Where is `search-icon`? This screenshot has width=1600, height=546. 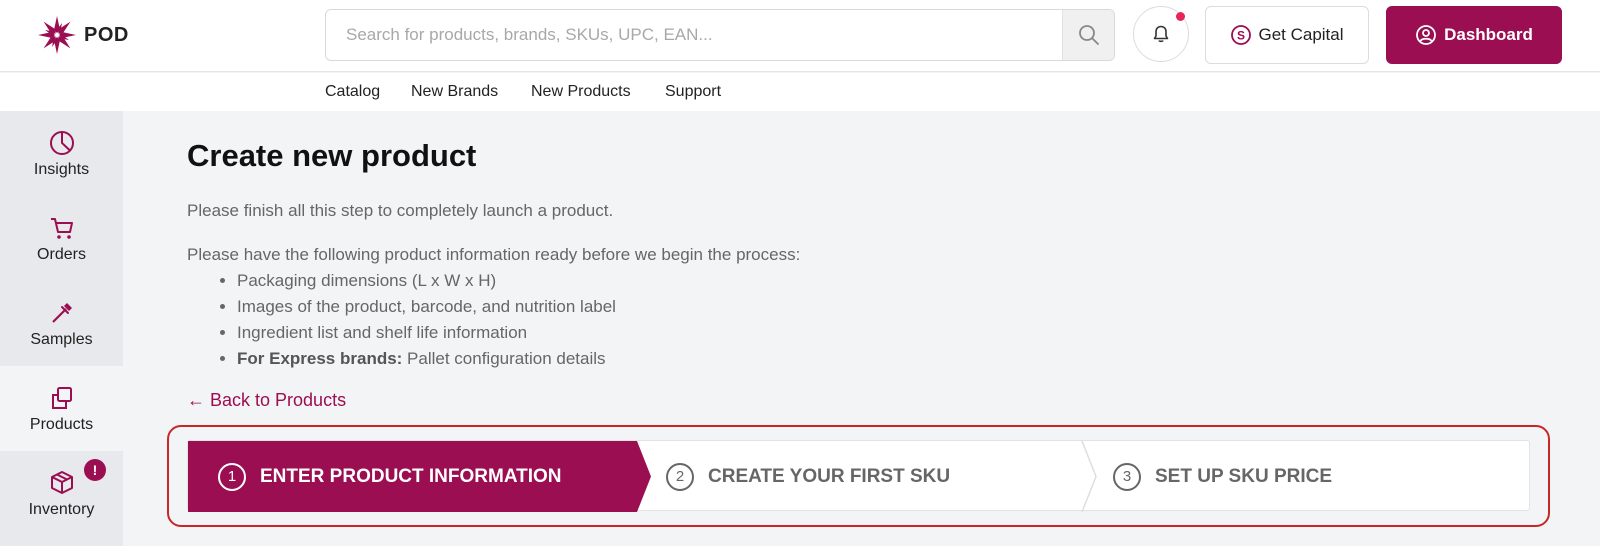 search-icon is located at coordinates (1088, 35).